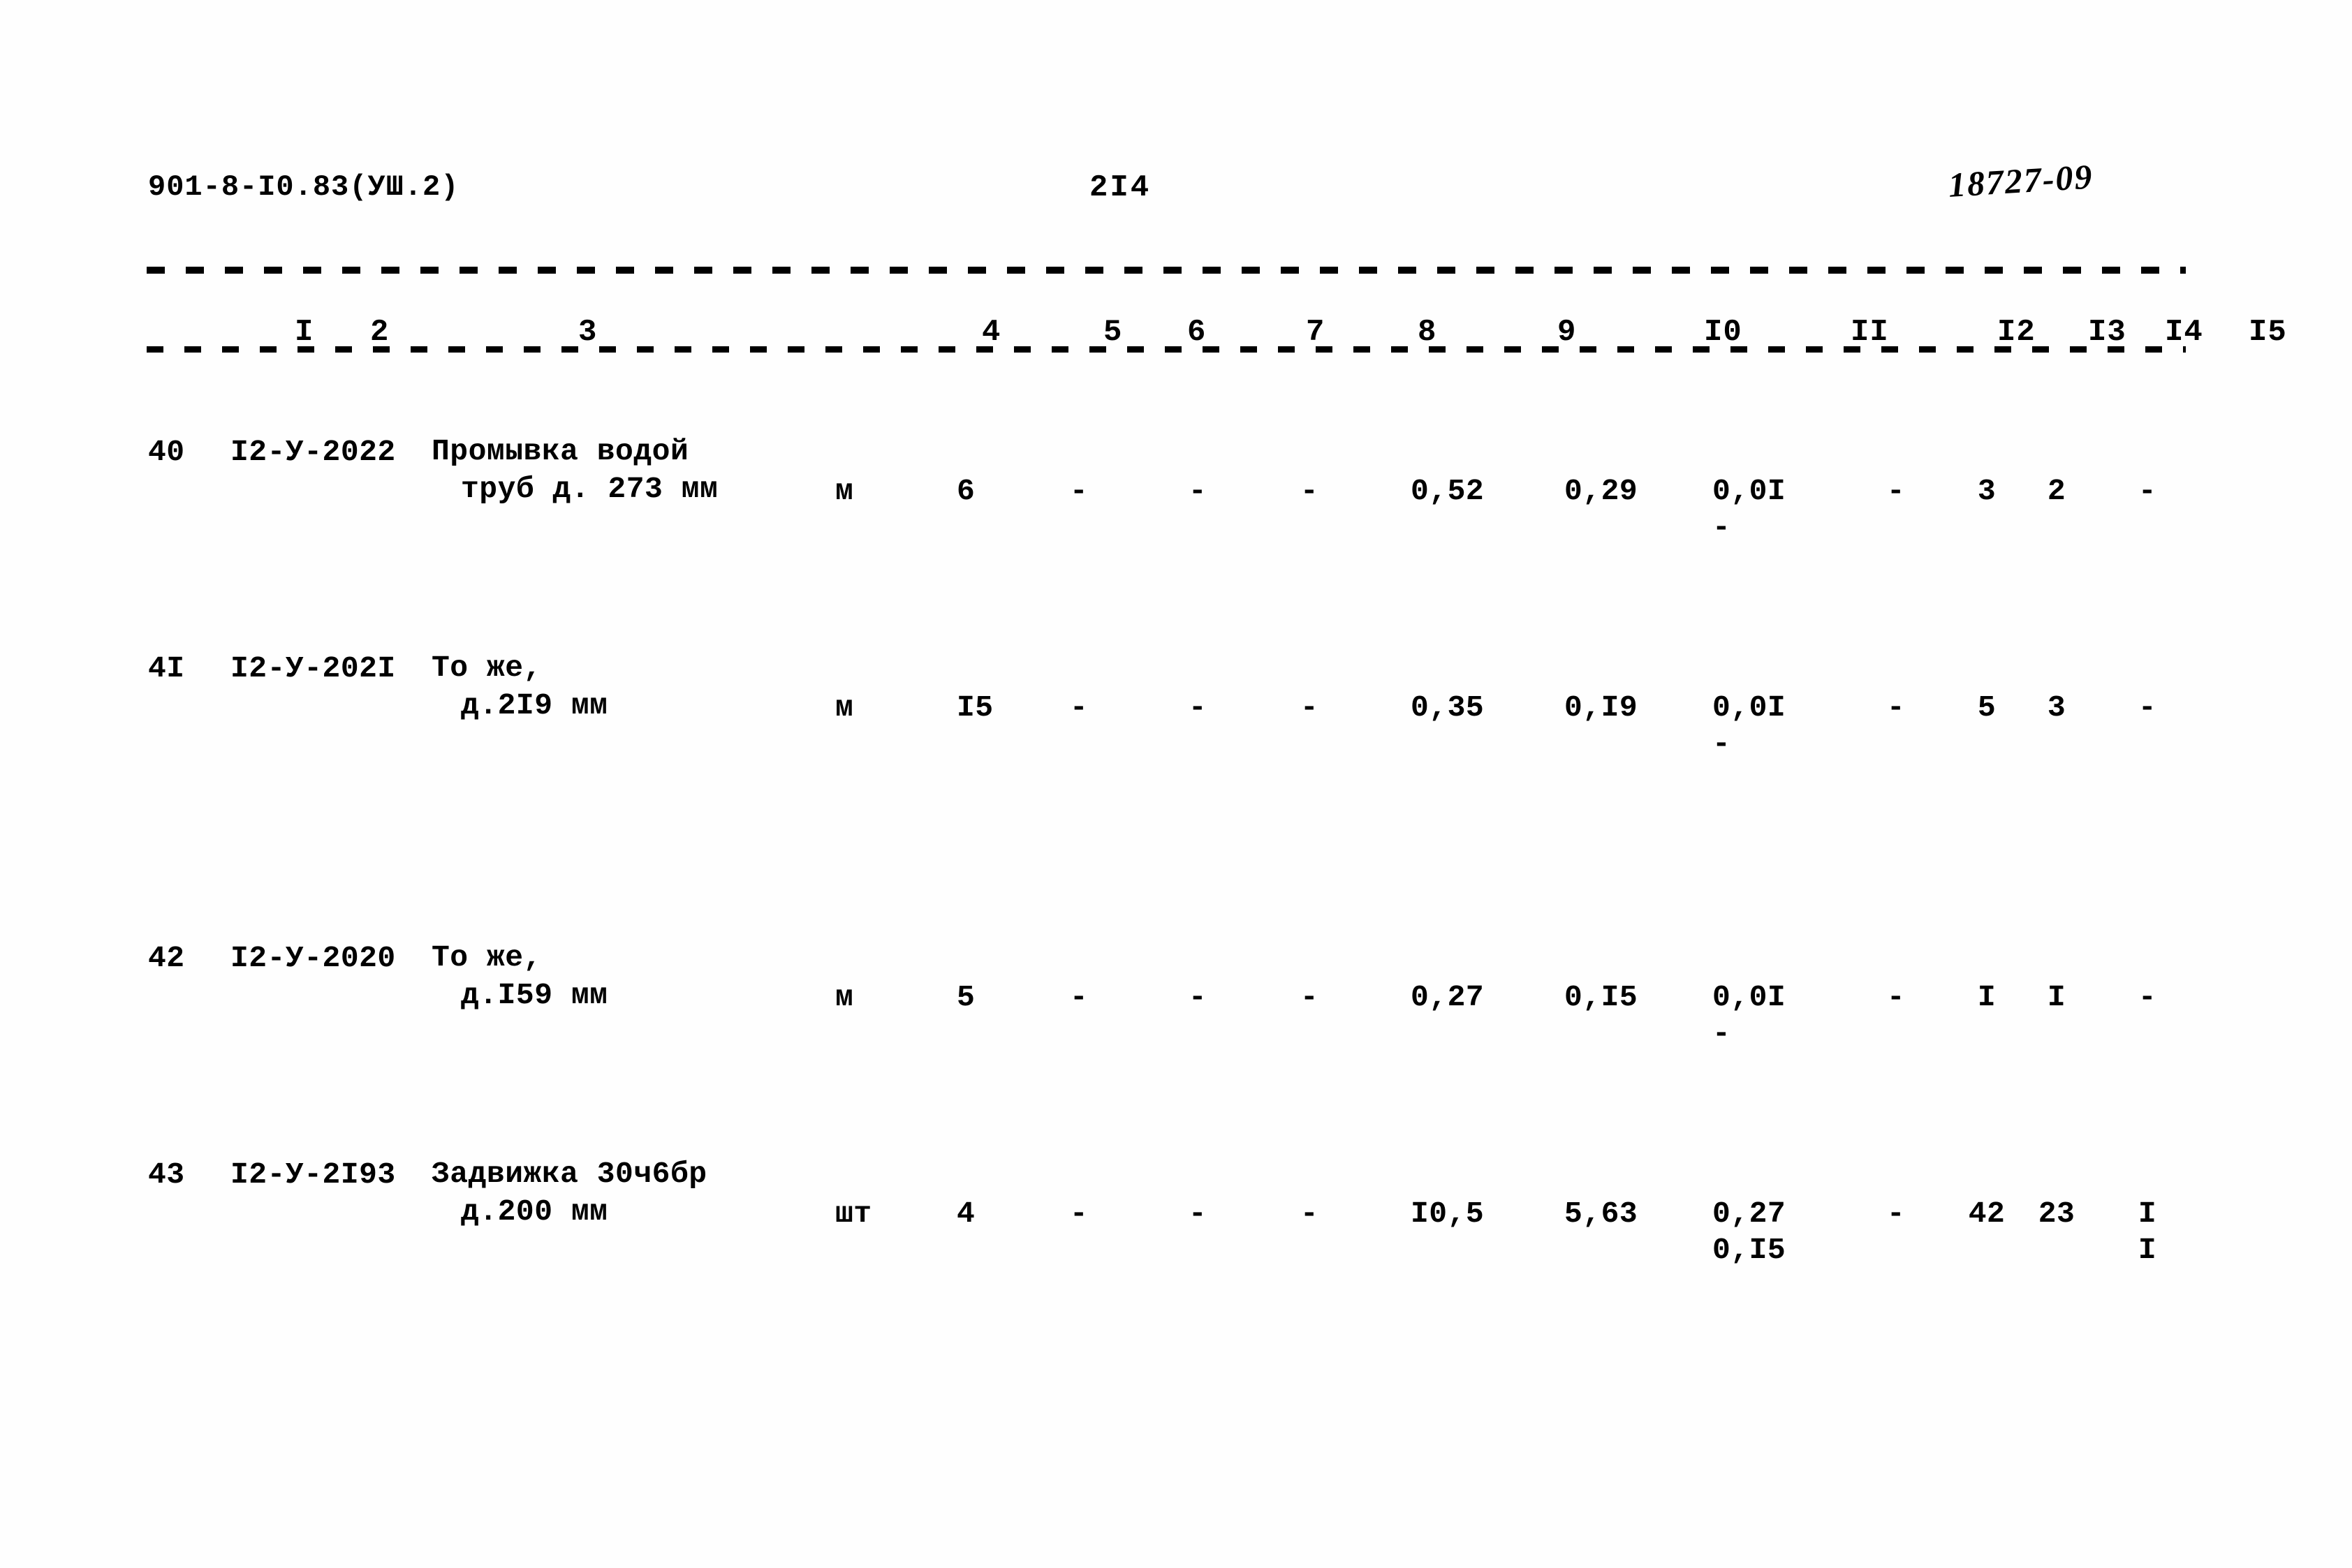 The width and height of the screenshot is (2352, 1568). What do you see at coordinates (966, 1214) in the screenshot?
I see `row-quantity: 4` at bounding box center [966, 1214].